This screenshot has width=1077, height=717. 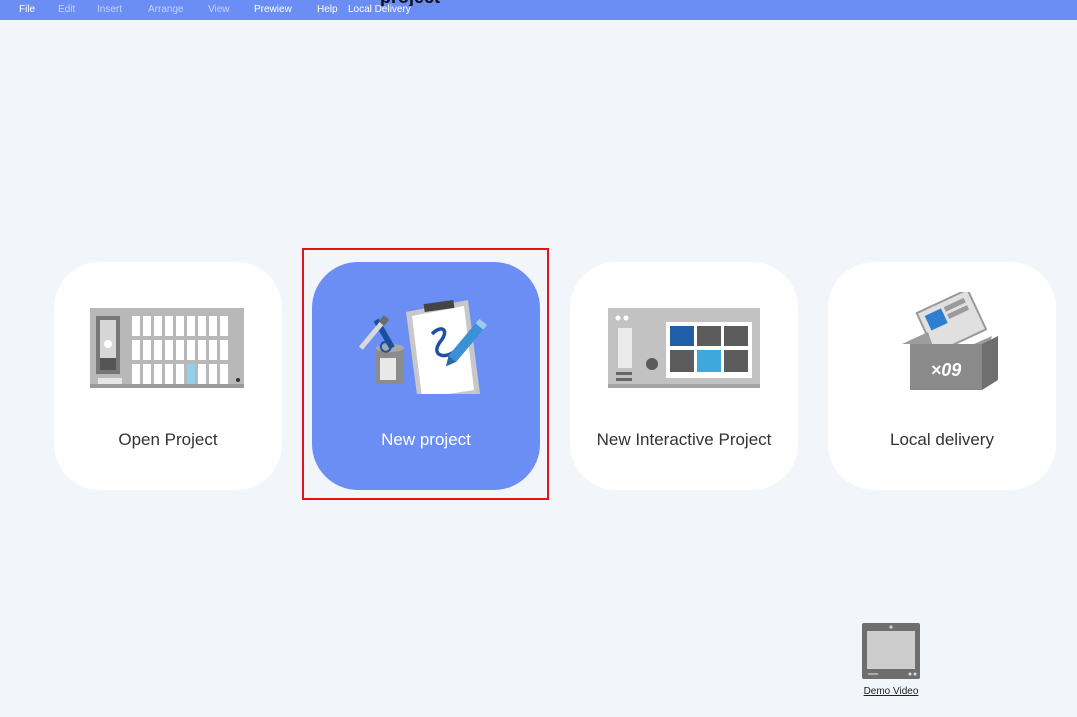 I want to click on demo-video-link: Demo Video, so click(x=891, y=661).